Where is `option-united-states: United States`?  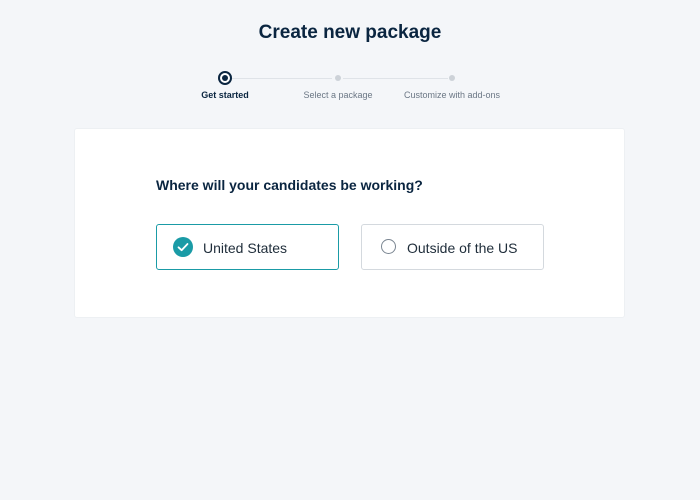 option-united-states: United States is located at coordinates (247, 247).